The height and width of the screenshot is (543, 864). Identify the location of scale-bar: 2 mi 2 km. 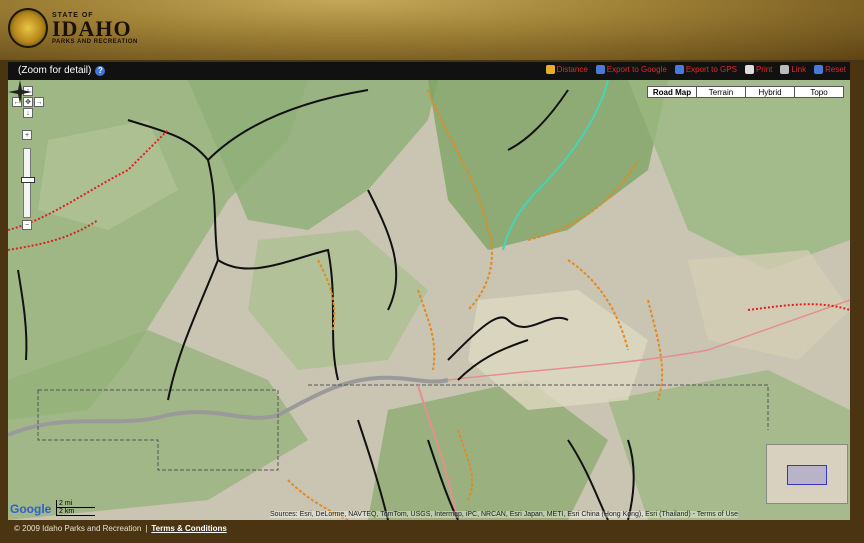
(75, 508).